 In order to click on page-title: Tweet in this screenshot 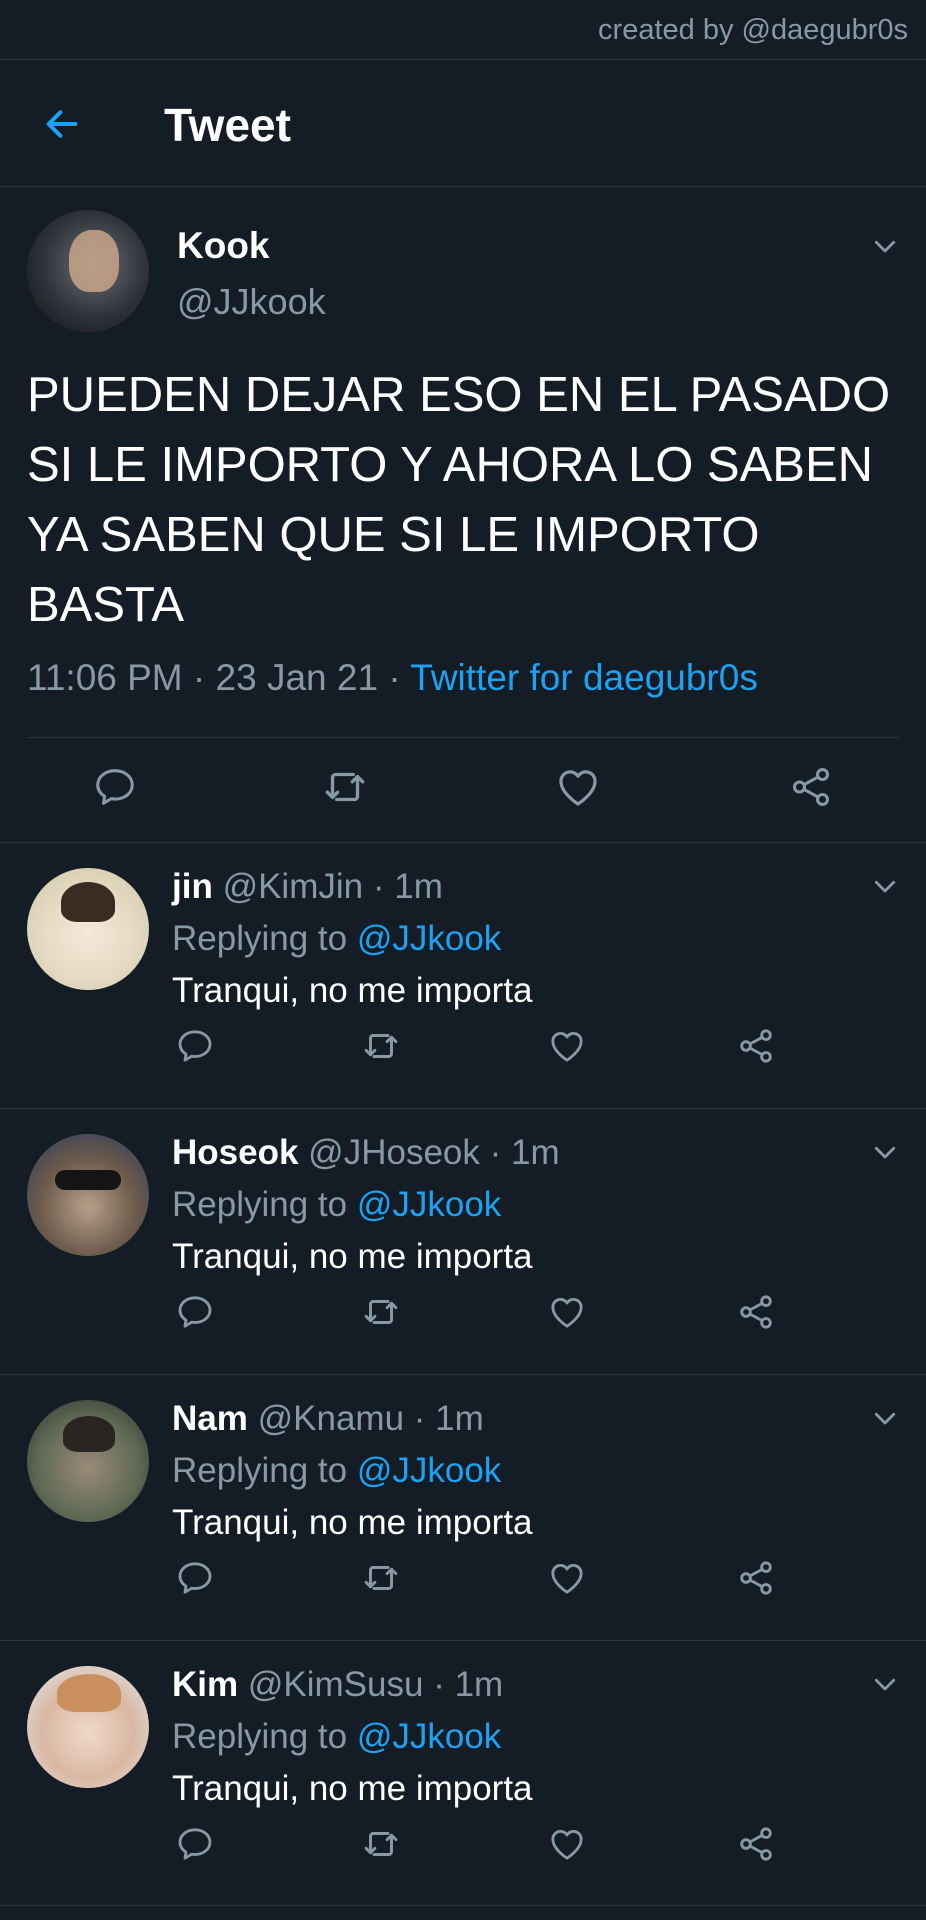, I will do `click(227, 125)`.